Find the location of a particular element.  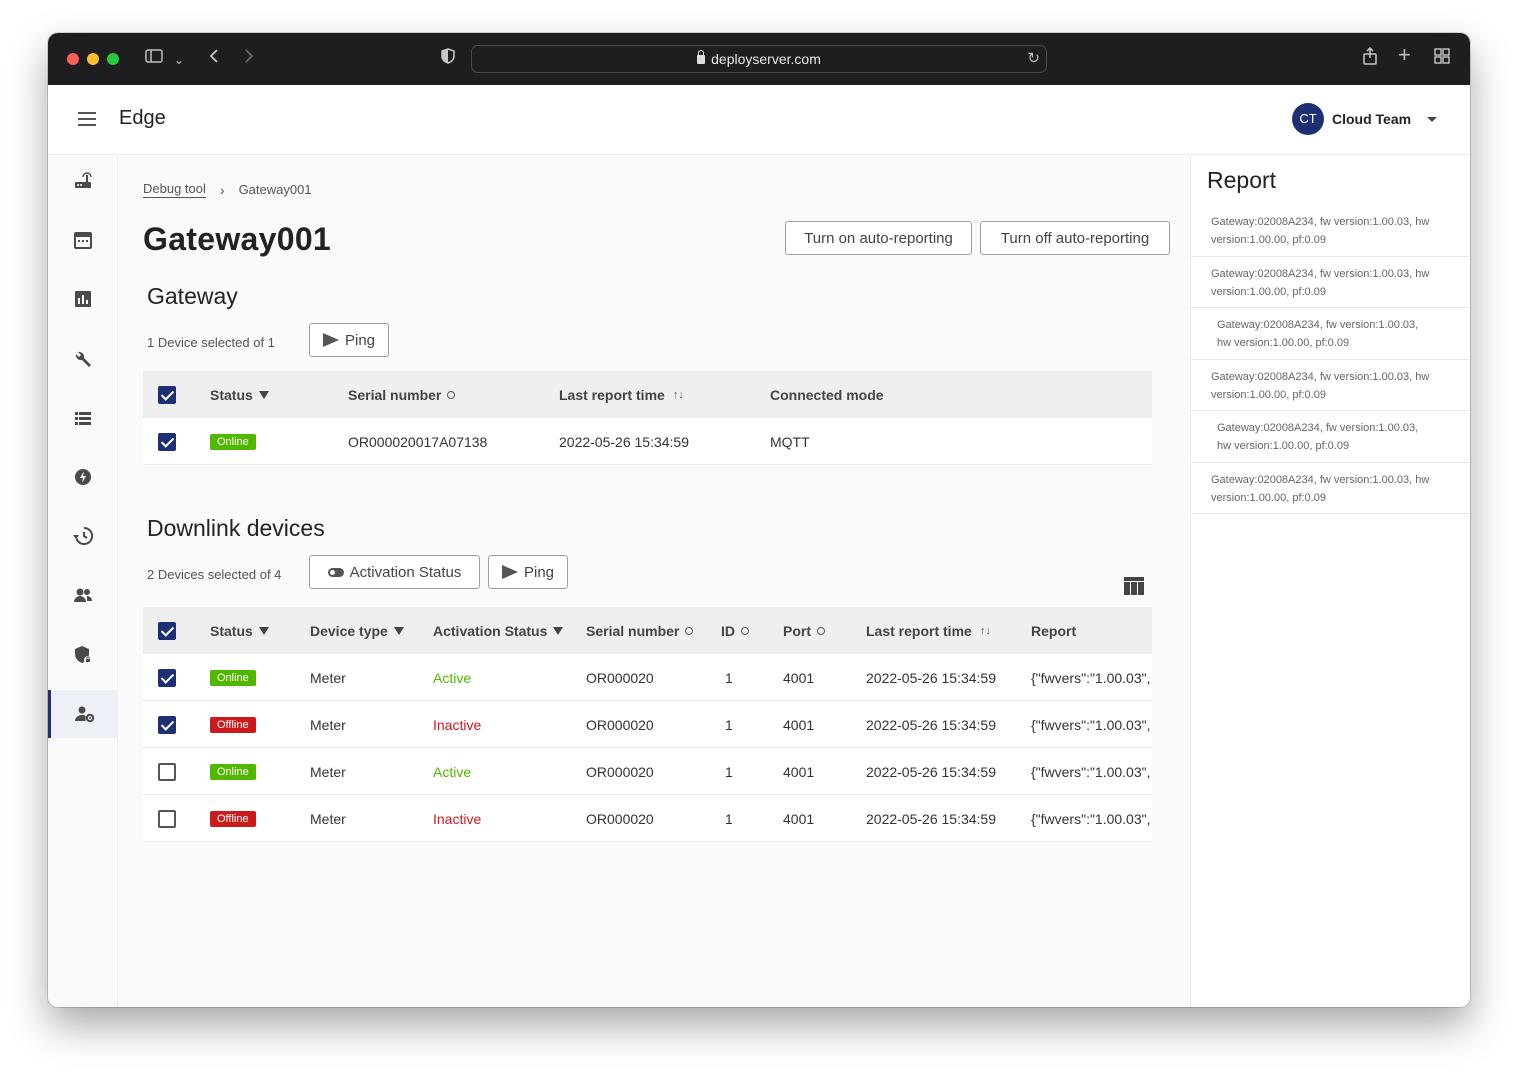

downlink-ping-button: Ping is located at coordinates (528, 572).